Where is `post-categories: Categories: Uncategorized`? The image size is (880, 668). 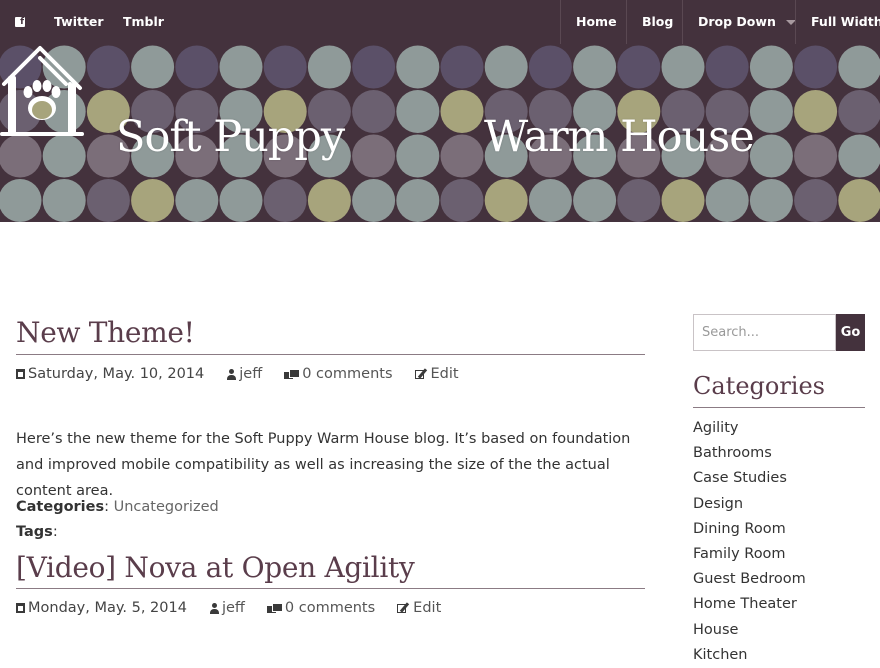 post-categories: Categories: Uncategorized is located at coordinates (117, 507).